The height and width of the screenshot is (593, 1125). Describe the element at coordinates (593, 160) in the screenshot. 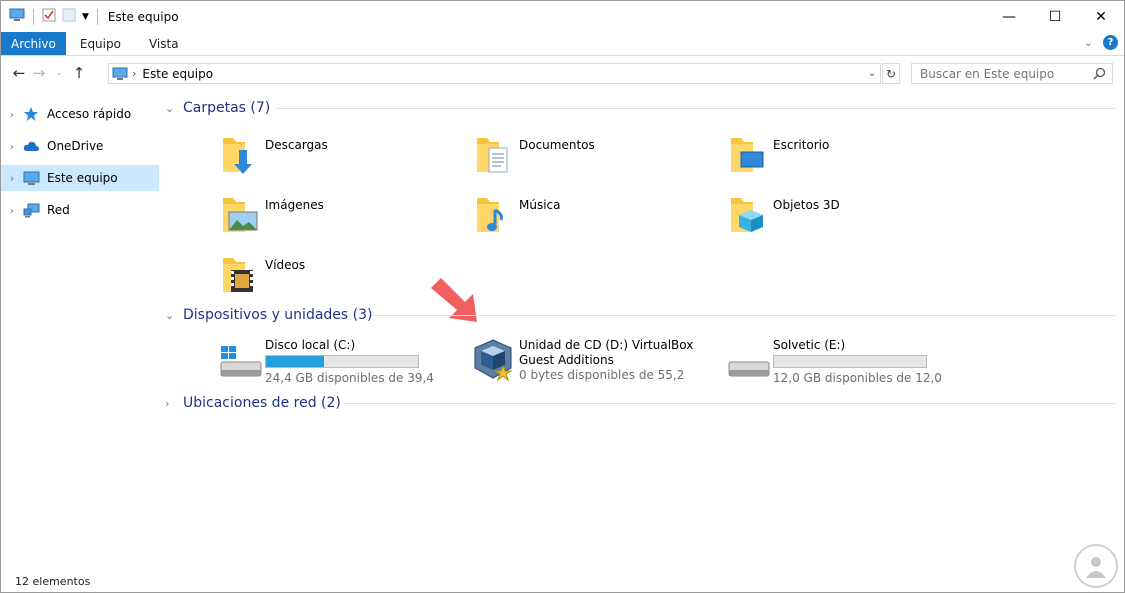

I see `folder-documentos: Documentos` at that location.